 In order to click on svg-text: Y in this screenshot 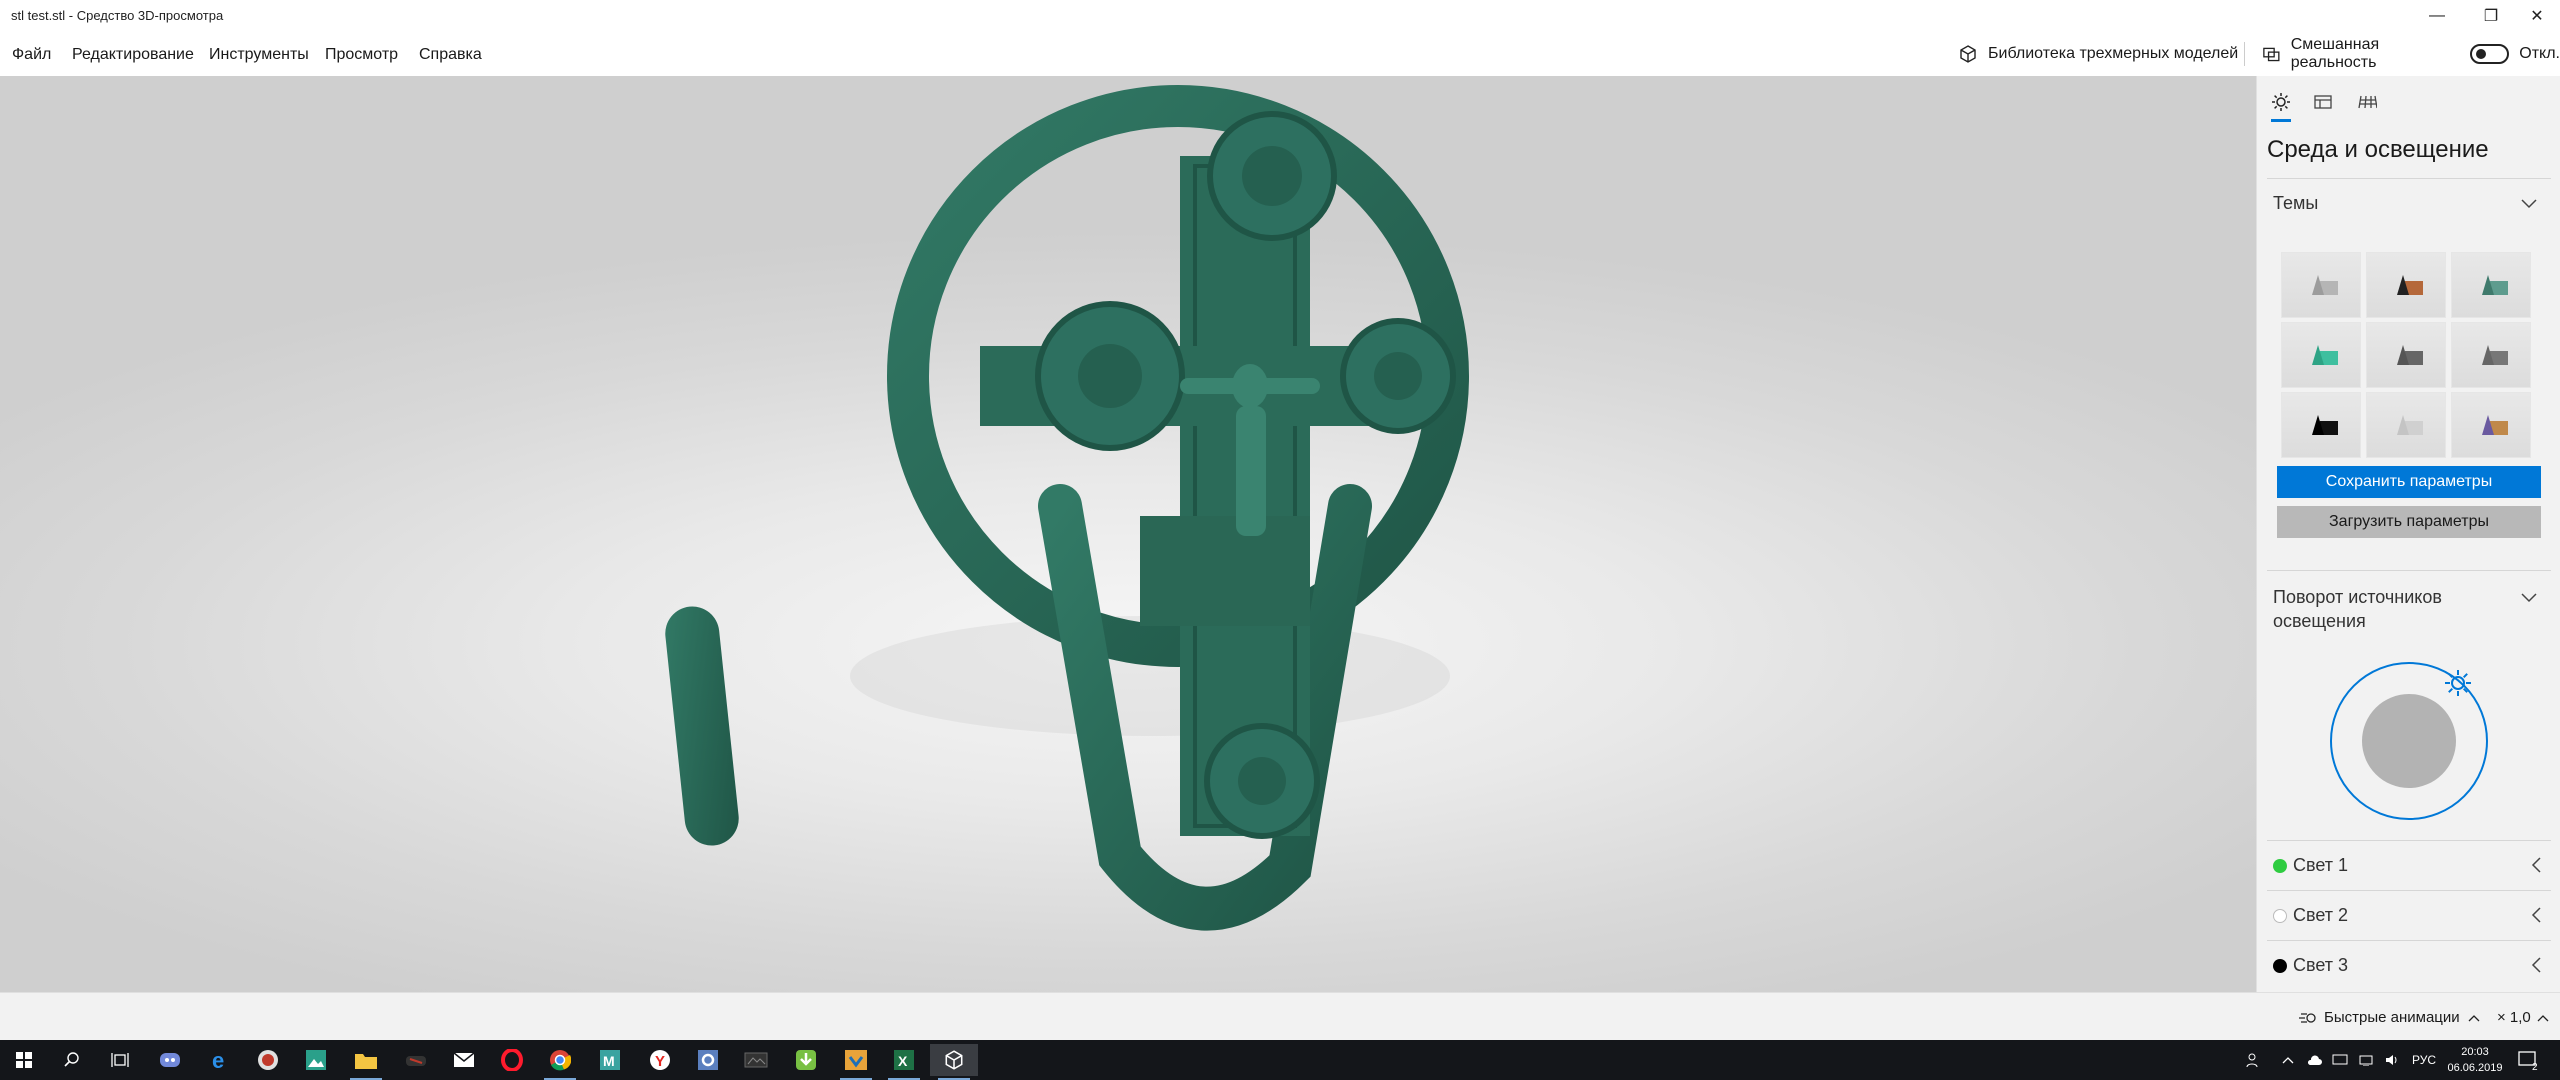, I will do `click(660, 1061)`.